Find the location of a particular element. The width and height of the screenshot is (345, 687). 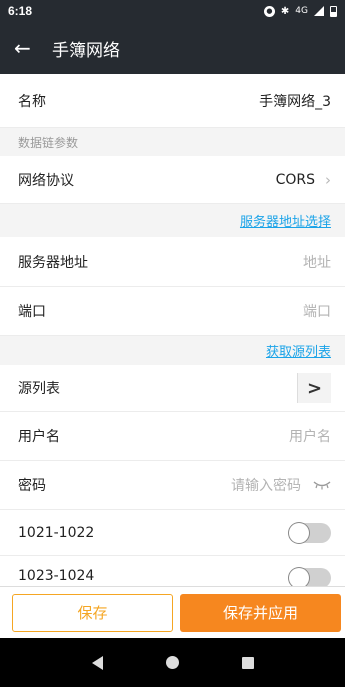

port-label: 端口 is located at coordinates (32, 312).